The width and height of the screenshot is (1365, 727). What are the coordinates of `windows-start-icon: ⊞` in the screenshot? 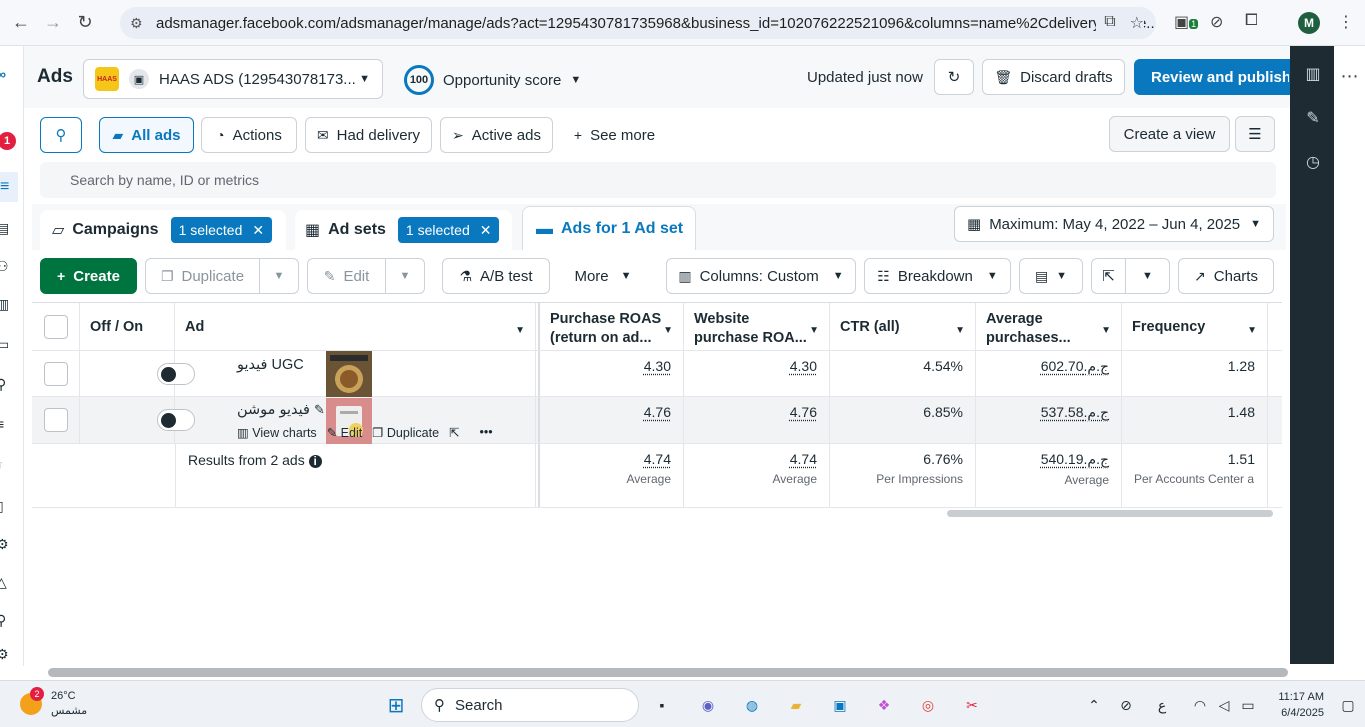 It's located at (396, 705).